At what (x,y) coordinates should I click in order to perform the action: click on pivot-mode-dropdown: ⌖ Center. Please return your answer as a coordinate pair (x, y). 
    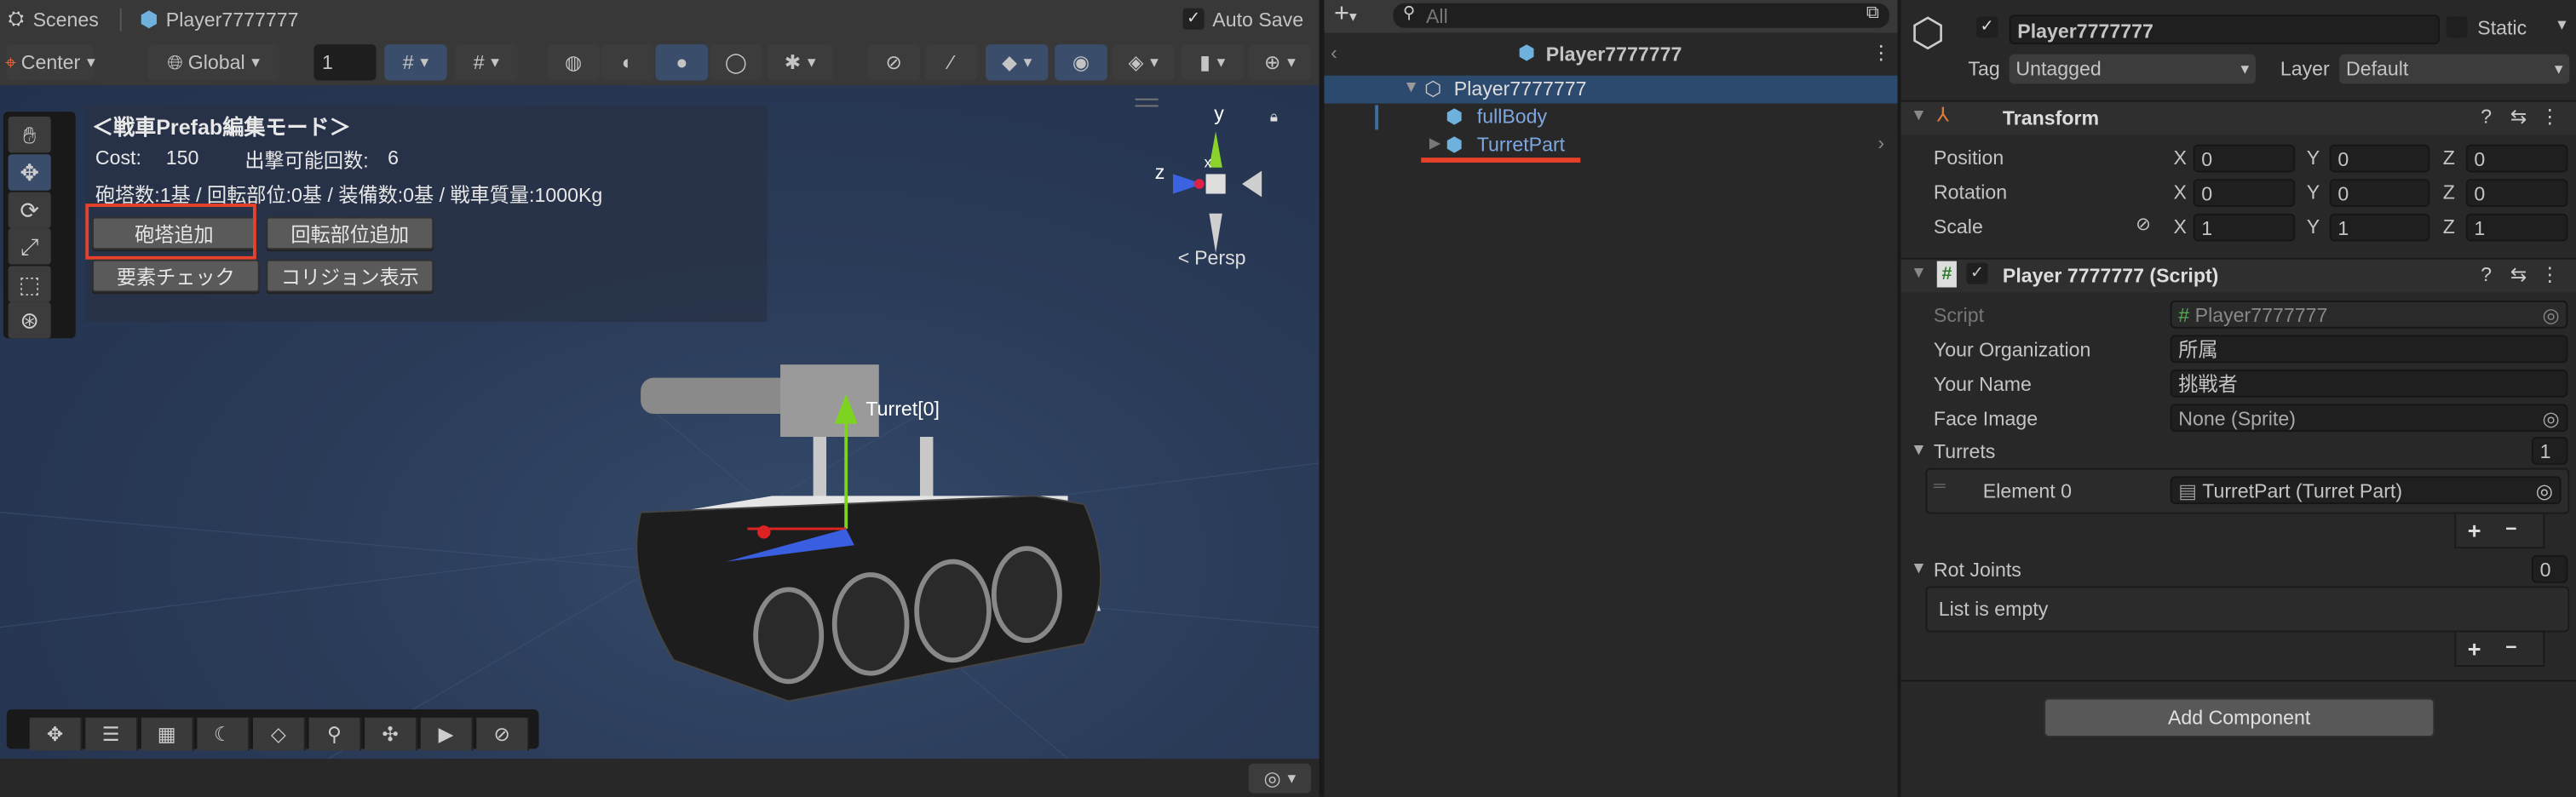
    Looking at the image, I should click on (50, 62).